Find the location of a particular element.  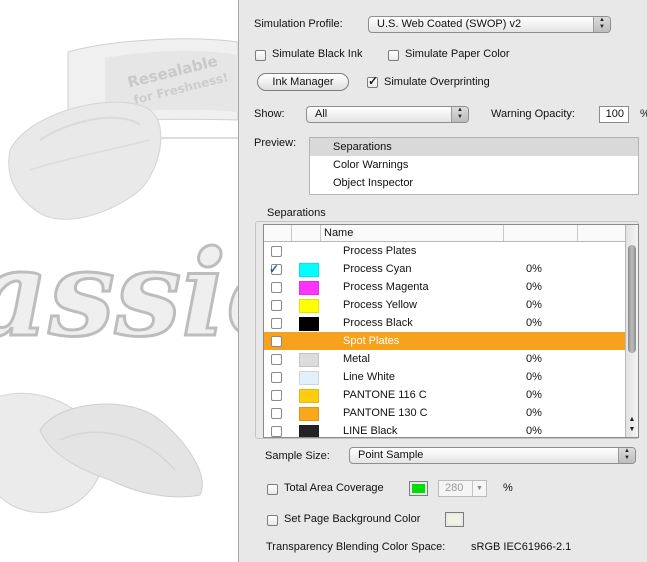

show-value: All is located at coordinates (321, 114).